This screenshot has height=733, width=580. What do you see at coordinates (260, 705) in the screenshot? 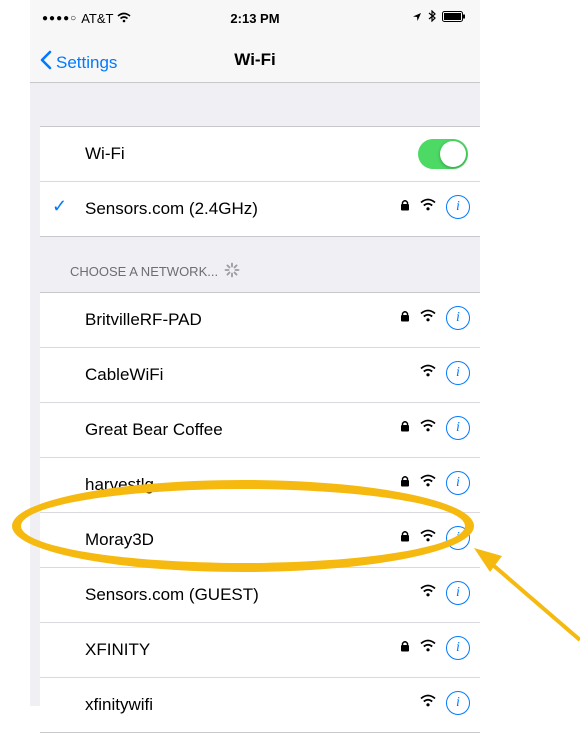
I see `network-row: xfinitywifi i` at bounding box center [260, 705].